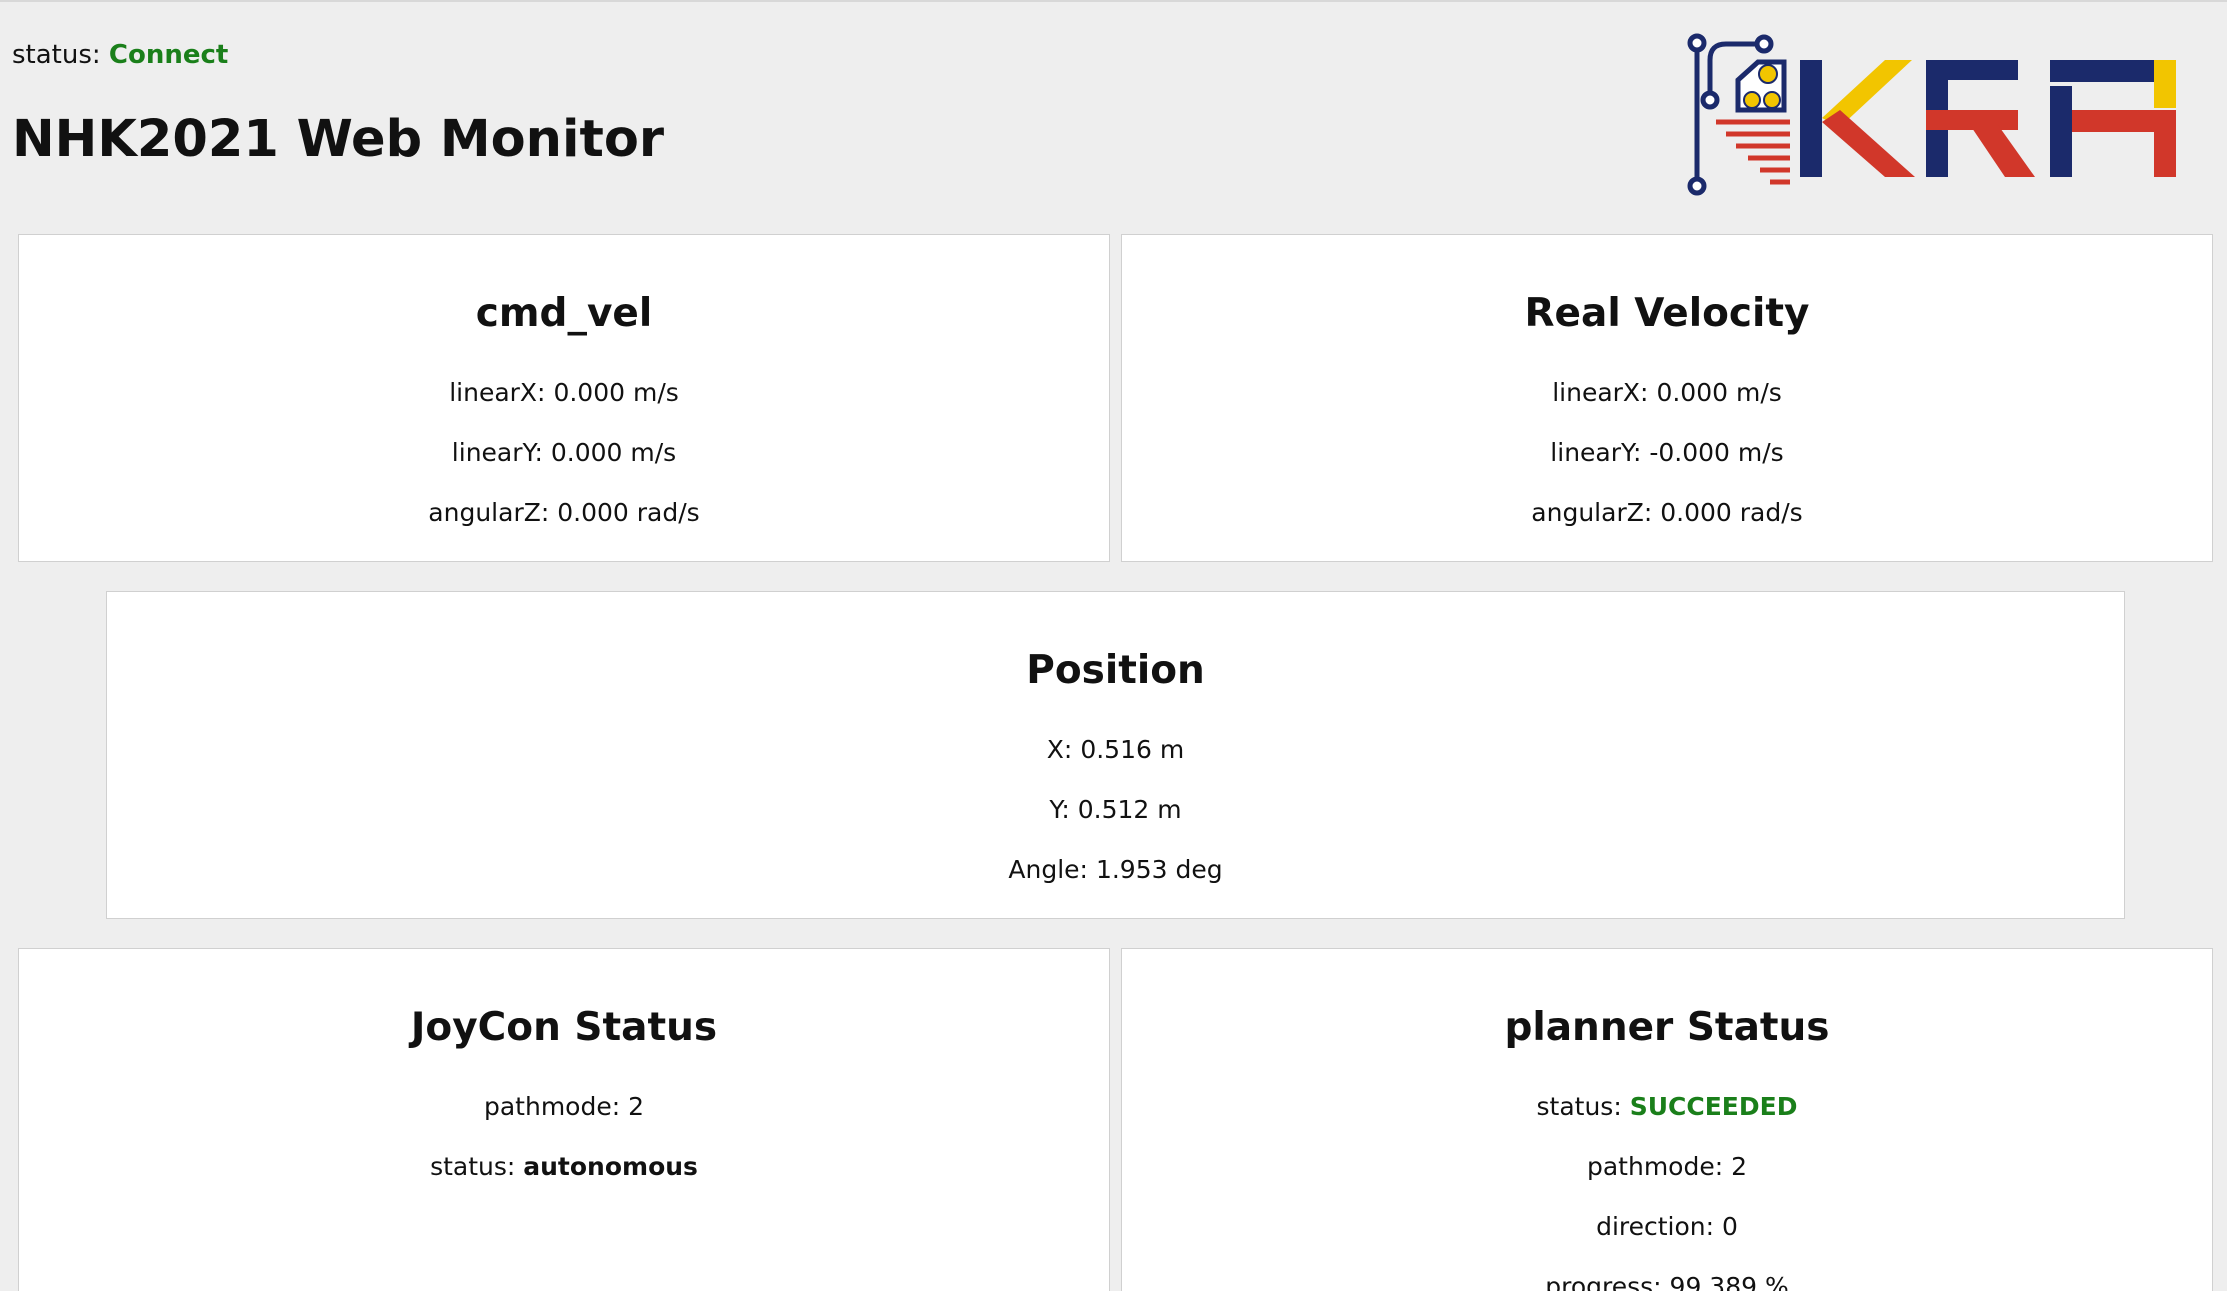  What do you see at coordinates (564, 1027) in the screenshot?
I see `joycon-status-title: JoyCon Status` at bounding box center [564, 1027].